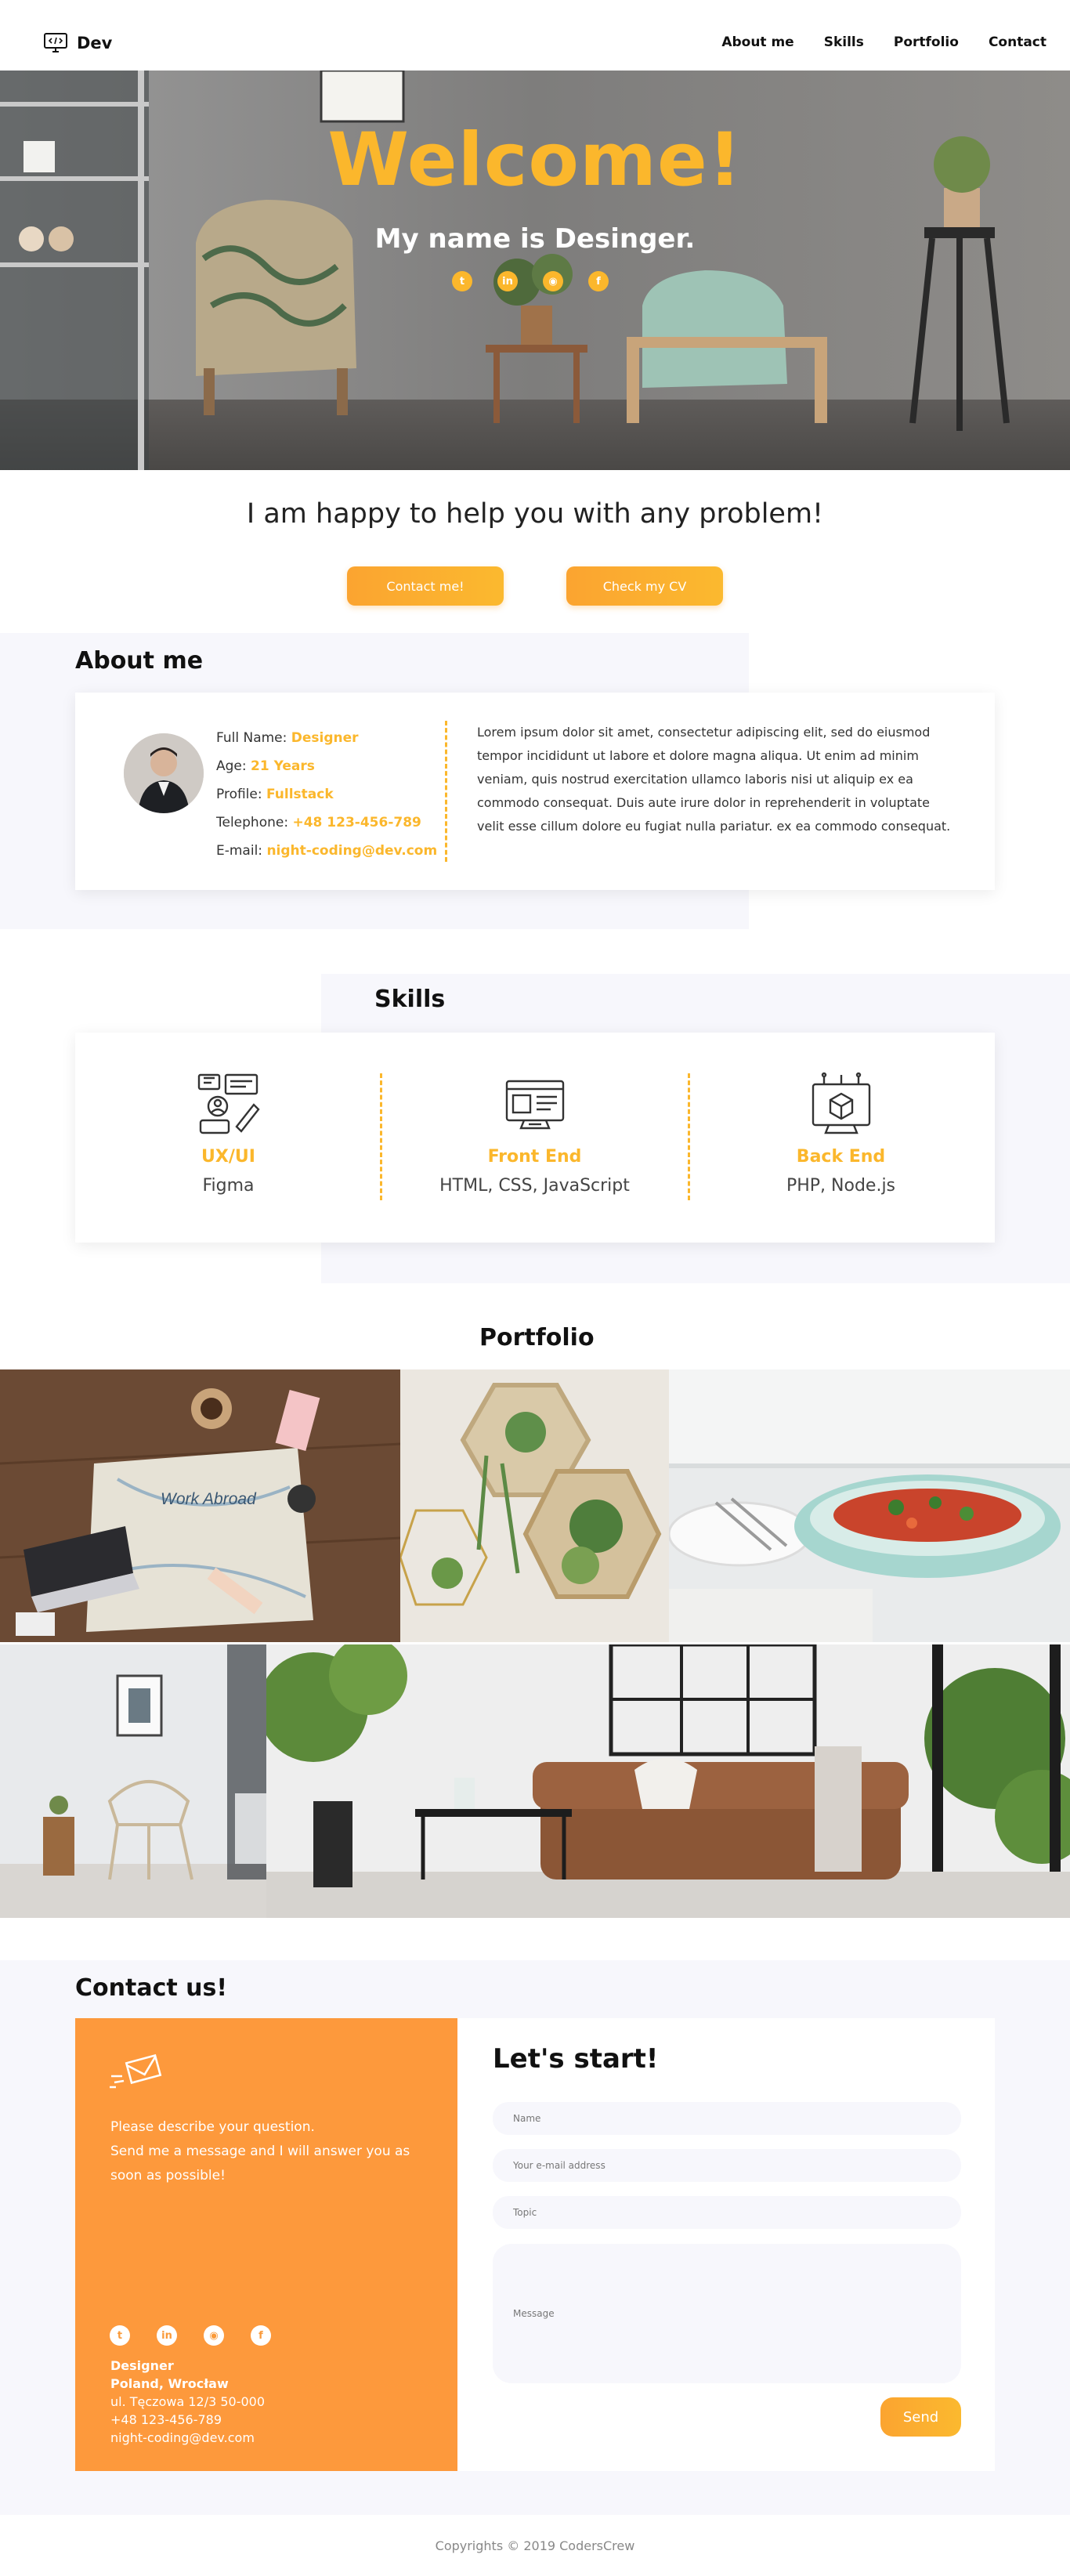 The height and width of the screenshot is (2576, 1070). Describe the element at coordinates (727, 2213) in the screenshot. I see `topic-field: Topic` at that location.